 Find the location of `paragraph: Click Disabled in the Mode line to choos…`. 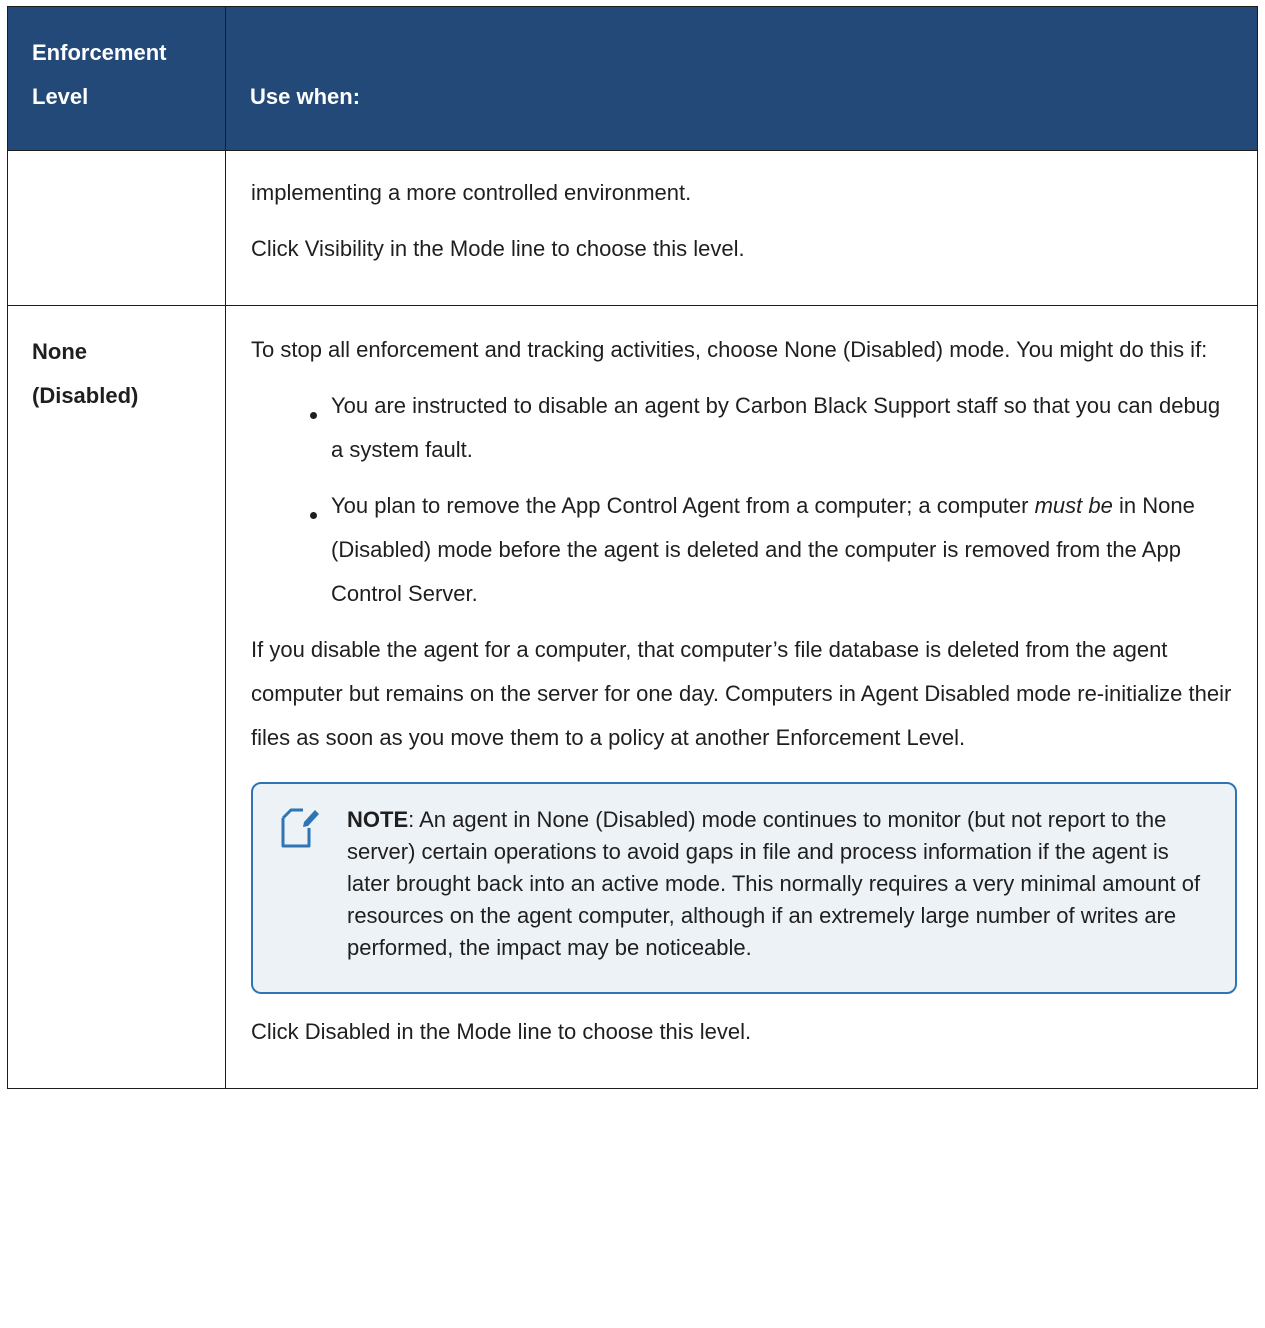

paragraph: Click Disabled in the Mode line to choos… is located at coordinates (501, 1031).